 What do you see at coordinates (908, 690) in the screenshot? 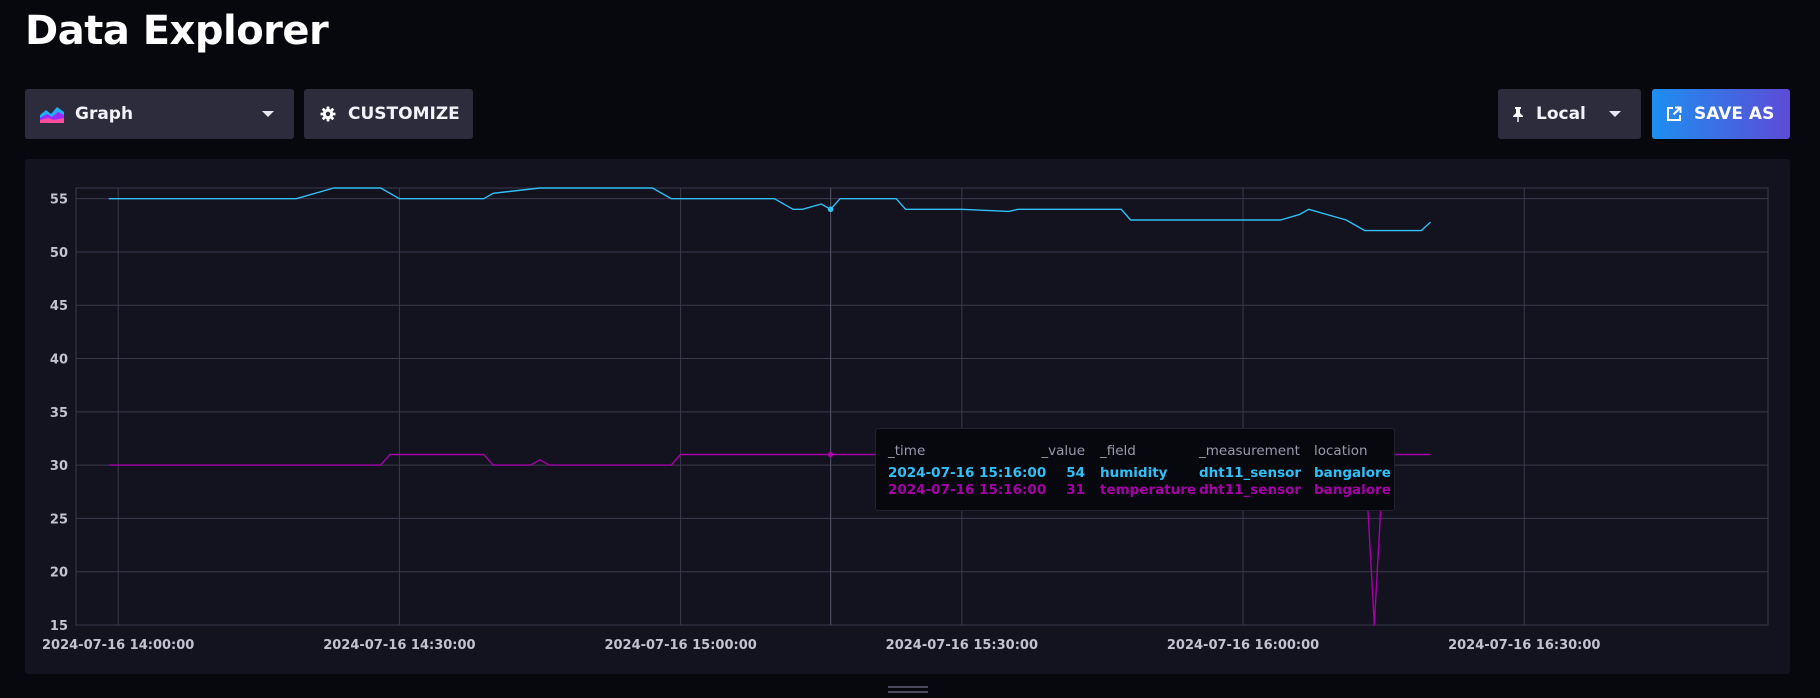
I see `resize-handle` at bounding box center [908, 690].